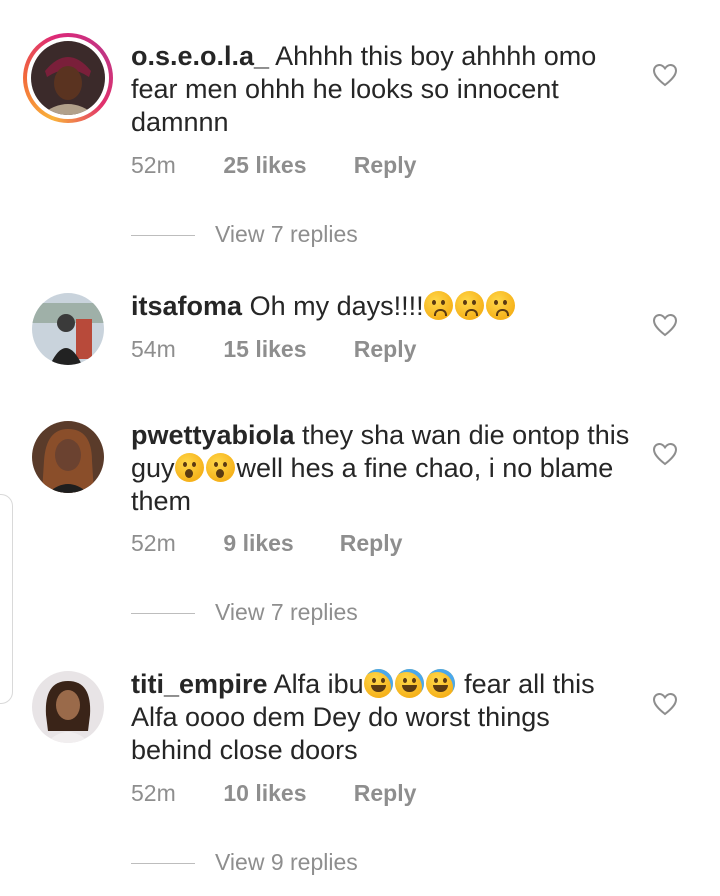 The image size is (720, 896). What do you see at coordinates (153, 349) in the screenshot?
I see `timestamp: 54m` at bounding box center [153, 349].